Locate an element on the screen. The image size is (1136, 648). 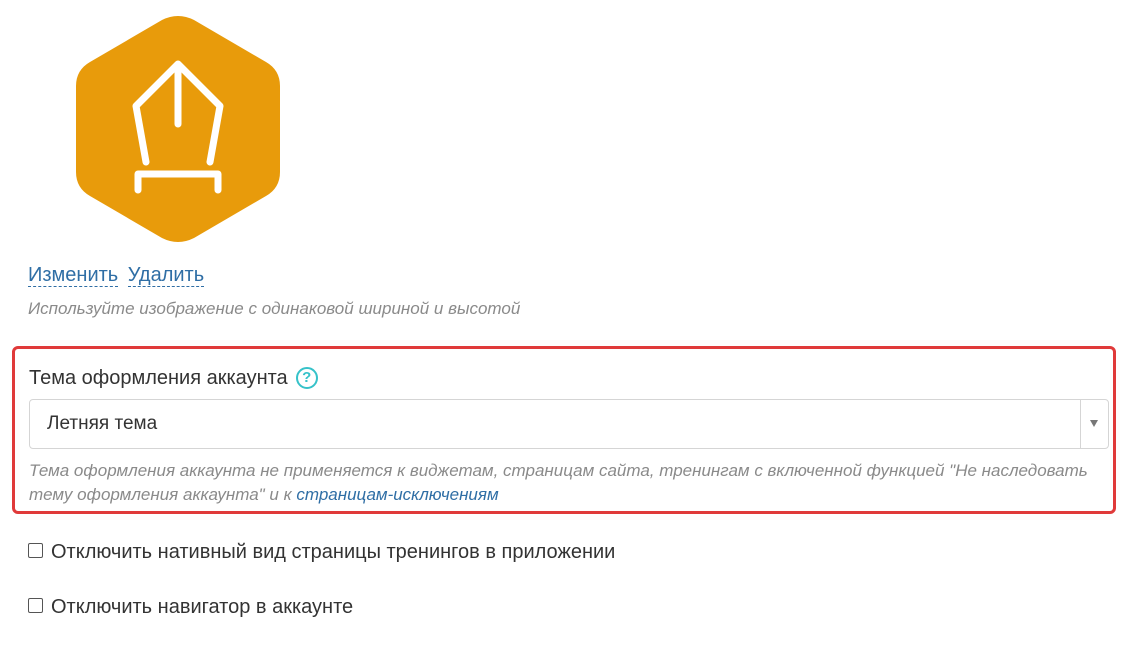
account-logo is located at coordinates (178, 129).